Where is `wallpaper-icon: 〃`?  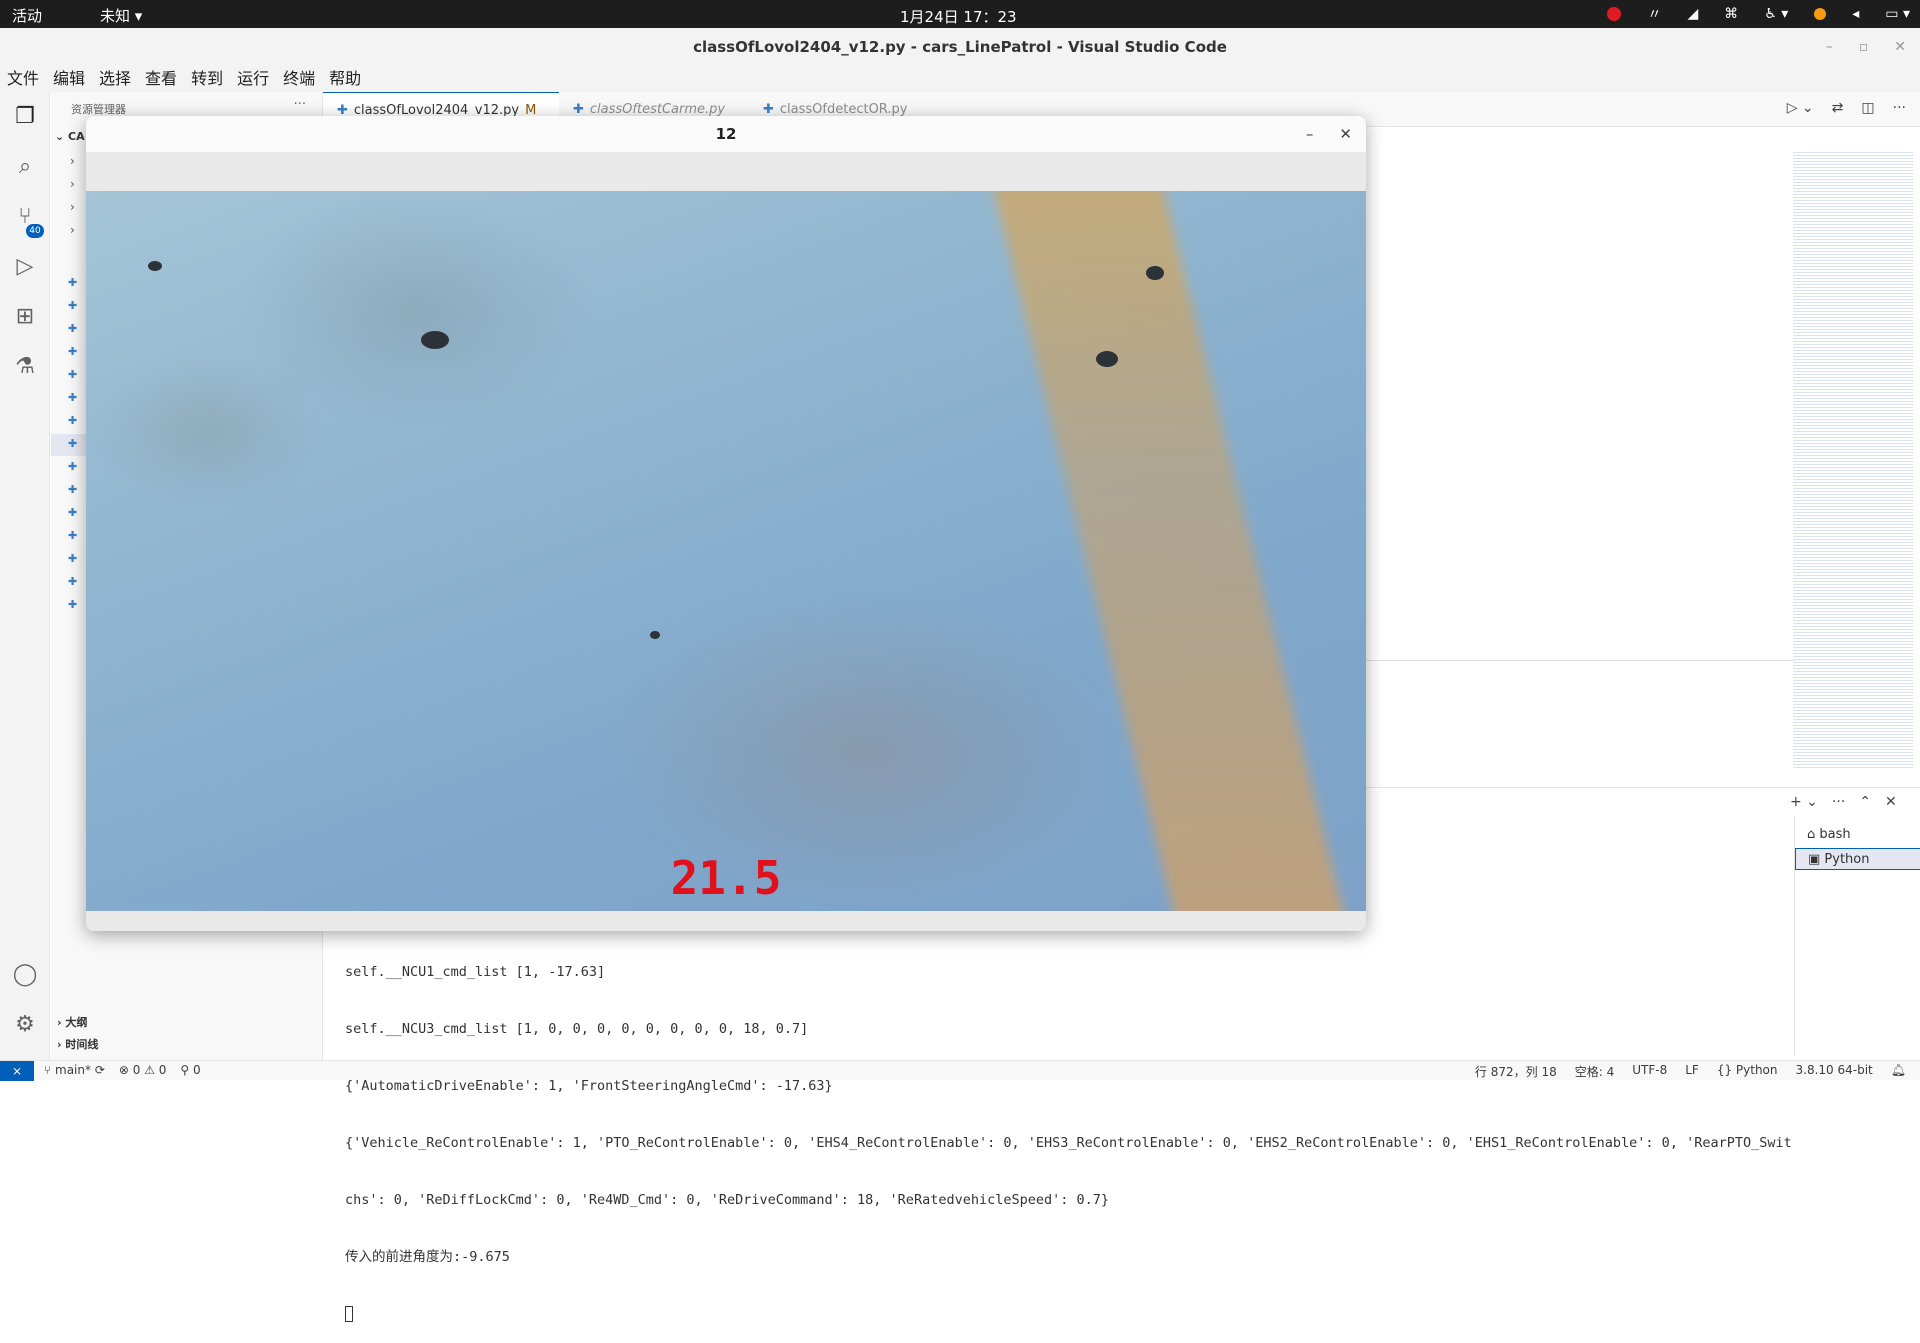
wallpaper-icon: 〃 is located at coordinates (1654, 14).